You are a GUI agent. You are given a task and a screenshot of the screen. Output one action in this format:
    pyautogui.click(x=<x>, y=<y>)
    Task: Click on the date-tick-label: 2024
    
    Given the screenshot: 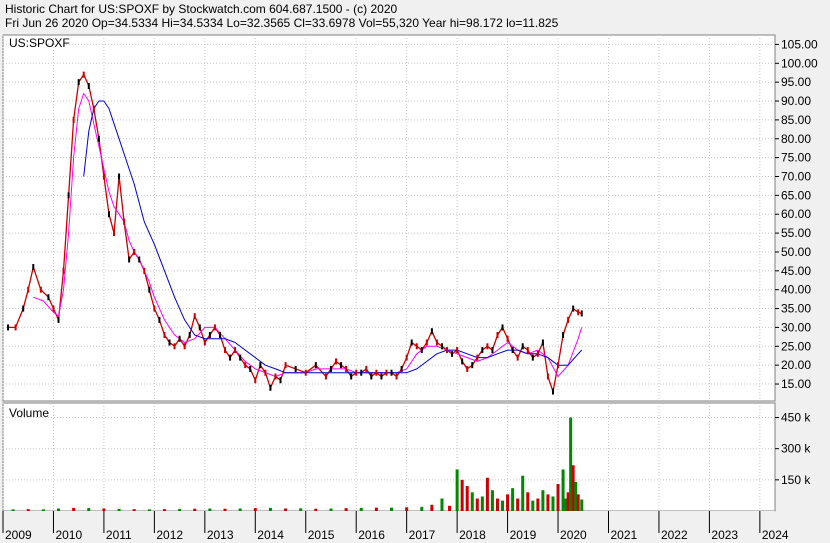 What is the action you would take?
    pyautogui.click(x=775, y=535)
    